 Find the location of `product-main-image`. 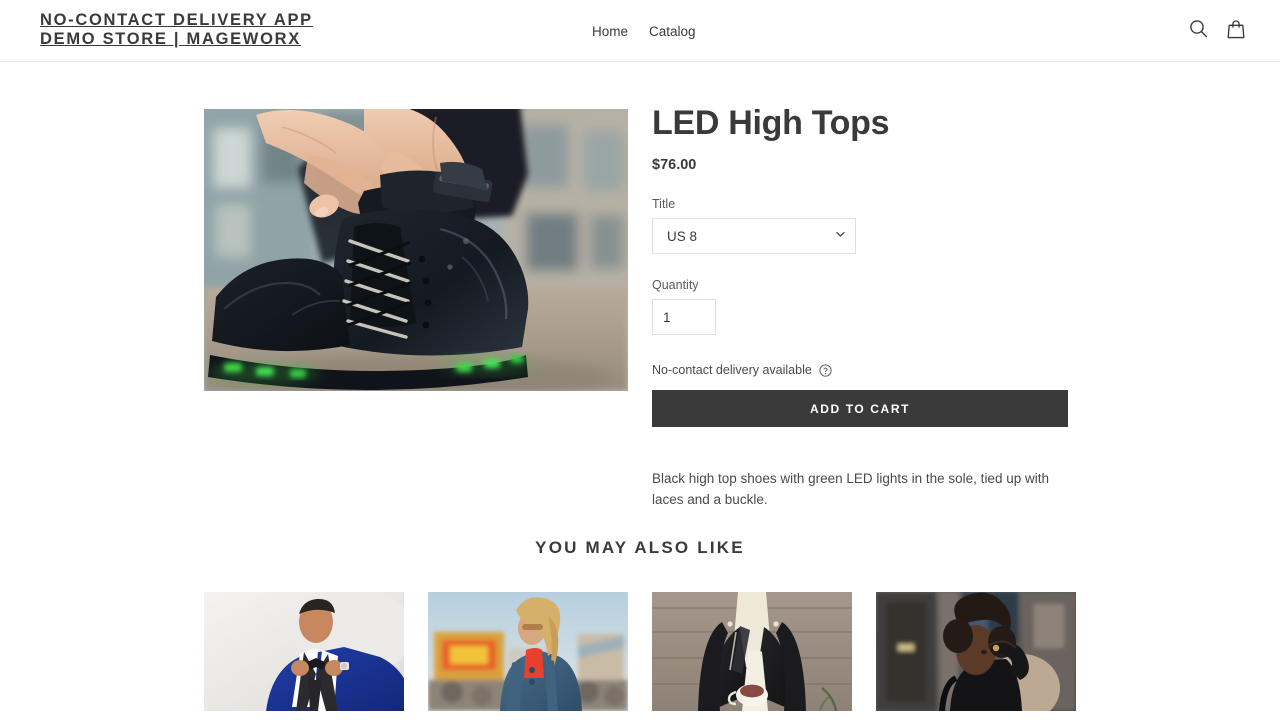

product-main-image is located at coordinates (416, 250).